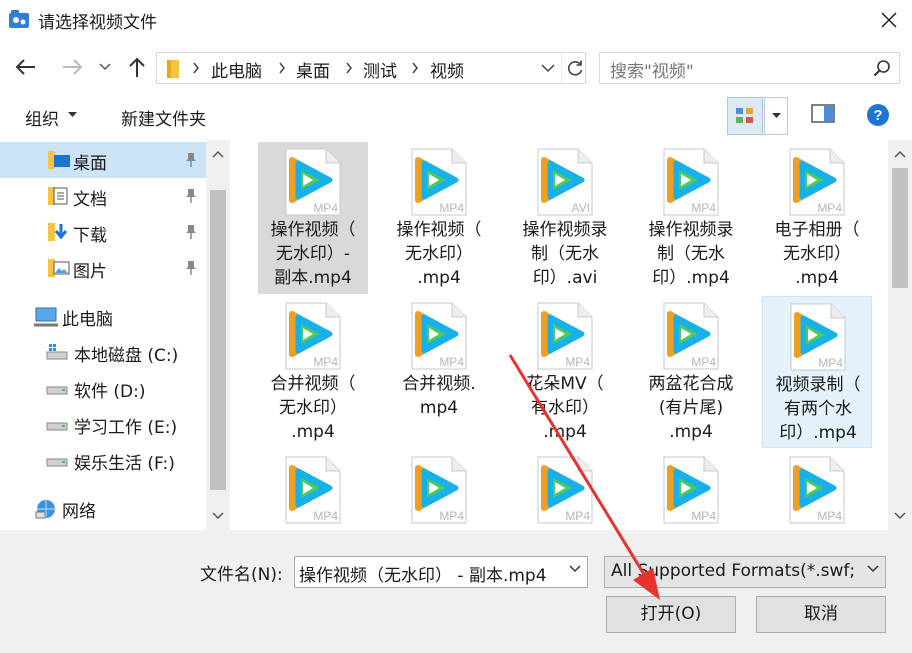 This screenshot has height=653, width=912. I want to click on file-name: 合并视频. mp4, so click(439, 396).